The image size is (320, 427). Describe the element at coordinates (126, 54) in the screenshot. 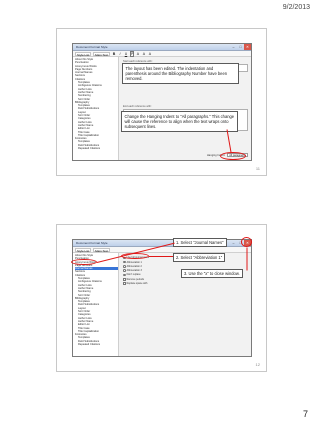

I see `underline-icon: U` at that location.